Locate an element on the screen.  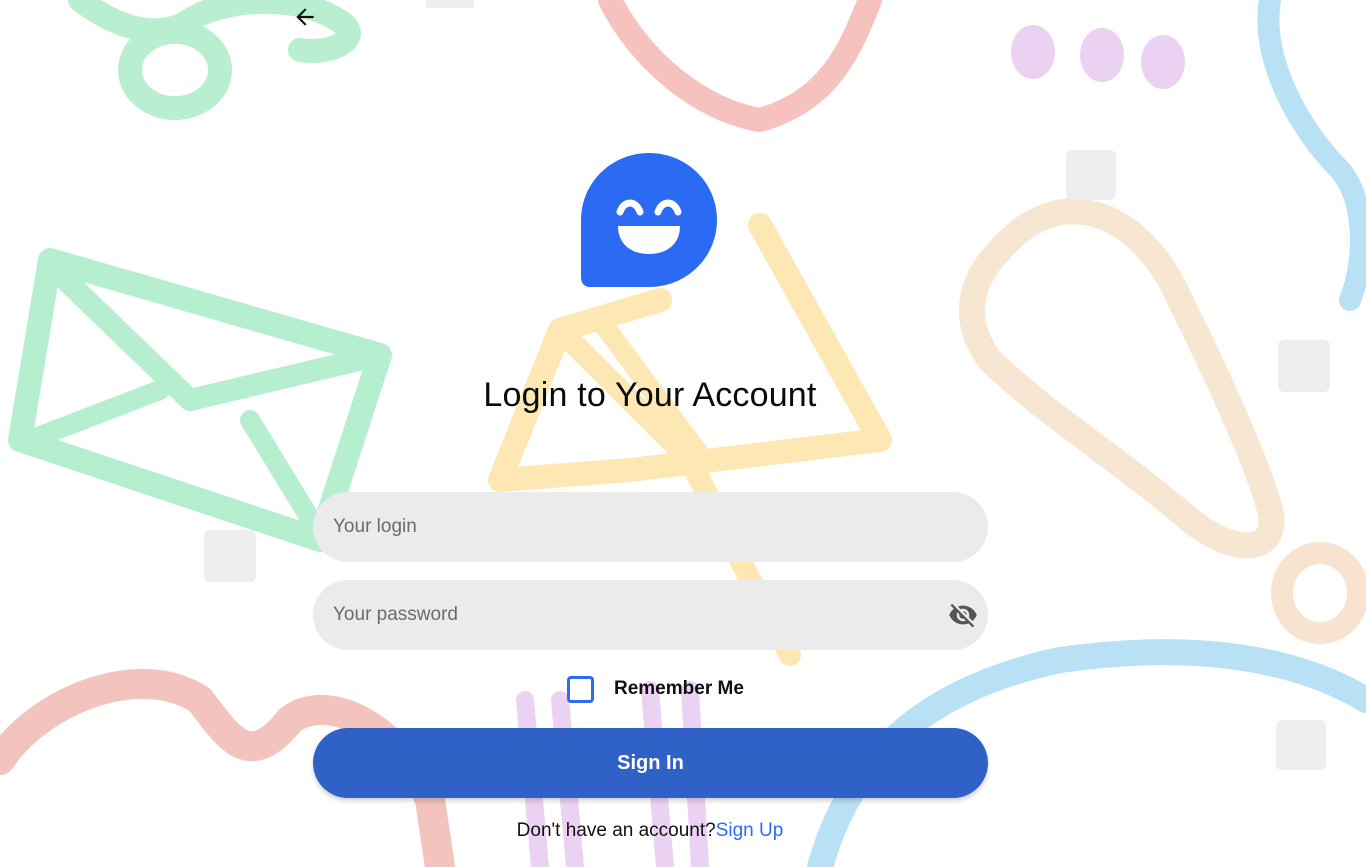
login-field-container is located at coordinates (650, 527).